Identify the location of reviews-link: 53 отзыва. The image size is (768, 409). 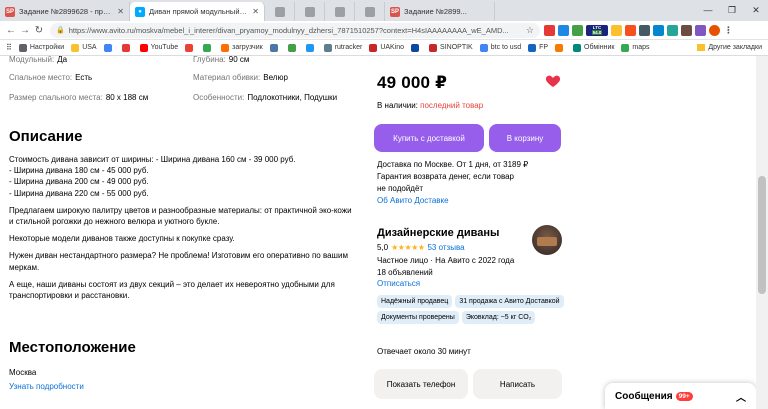
(445, 247).